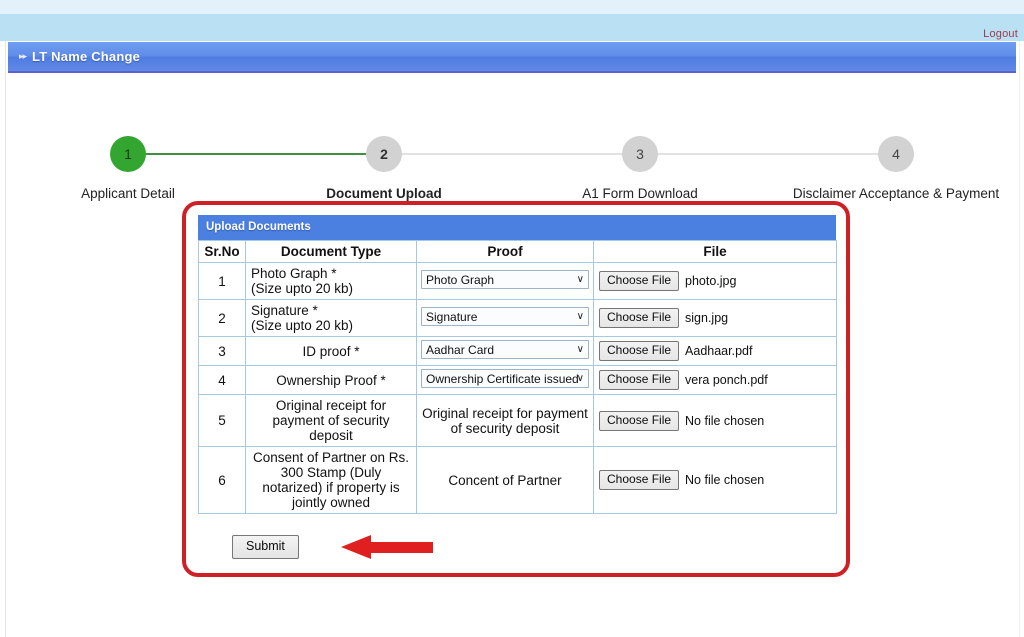 The image size is (1024, 637). I want to click on cell-document-type: Photo Graph * (Size upto 20 kb), so click(331, 281).